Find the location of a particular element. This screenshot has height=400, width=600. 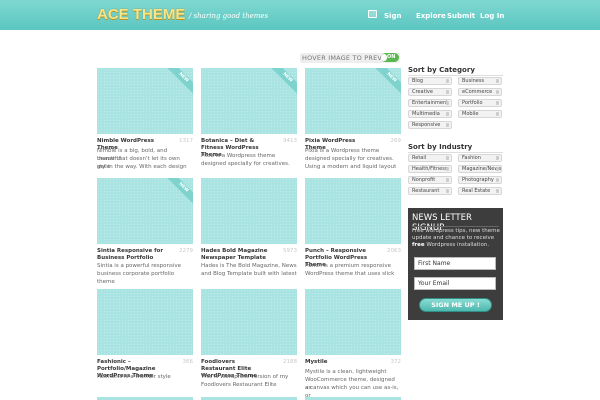

filter-tag: Creative is located at coordinates (430, 92).